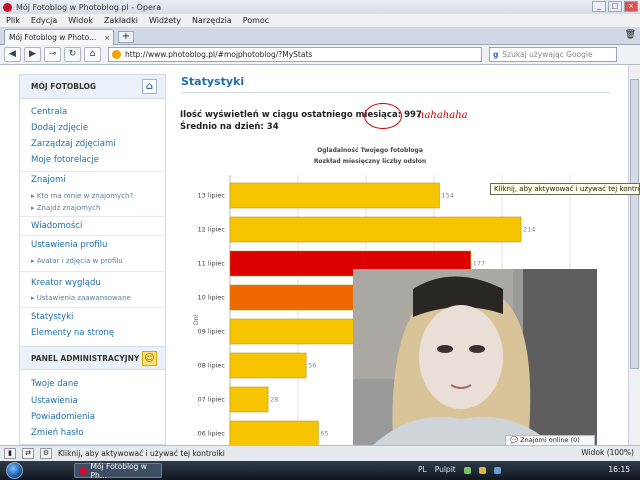  I want to click on network-icon, so click(467, 470).